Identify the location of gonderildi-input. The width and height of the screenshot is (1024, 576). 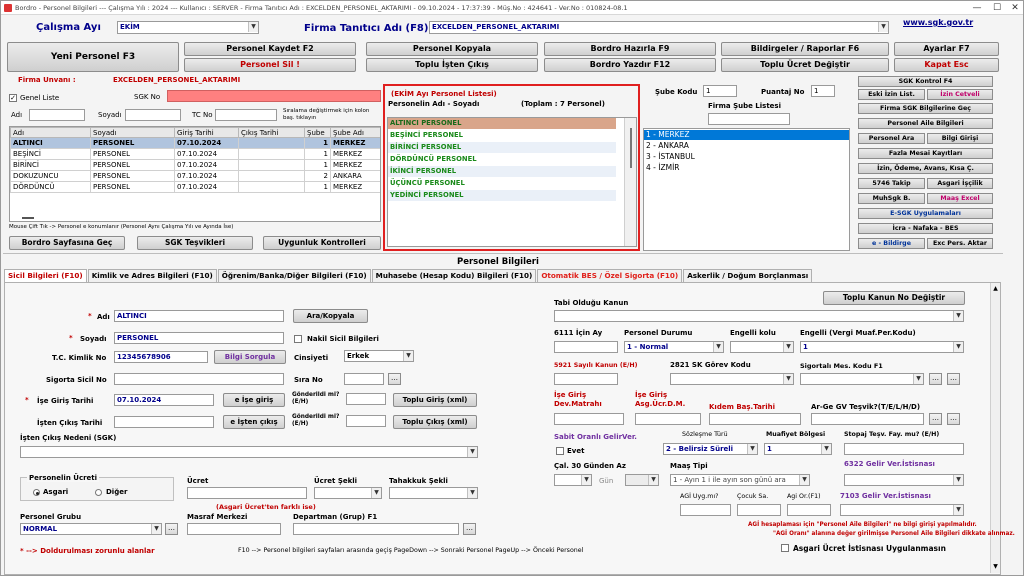
(366, 399).